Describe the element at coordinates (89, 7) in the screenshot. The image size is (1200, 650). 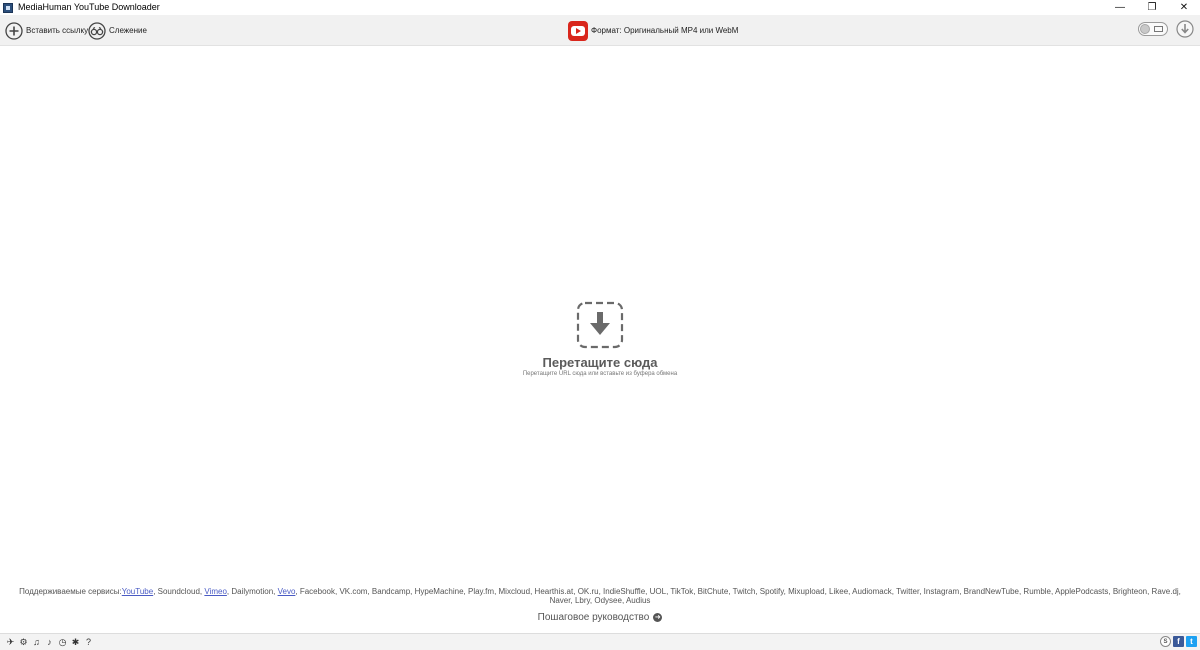
I see `window-title: MediaHuman YouTube Downloader` at that location.